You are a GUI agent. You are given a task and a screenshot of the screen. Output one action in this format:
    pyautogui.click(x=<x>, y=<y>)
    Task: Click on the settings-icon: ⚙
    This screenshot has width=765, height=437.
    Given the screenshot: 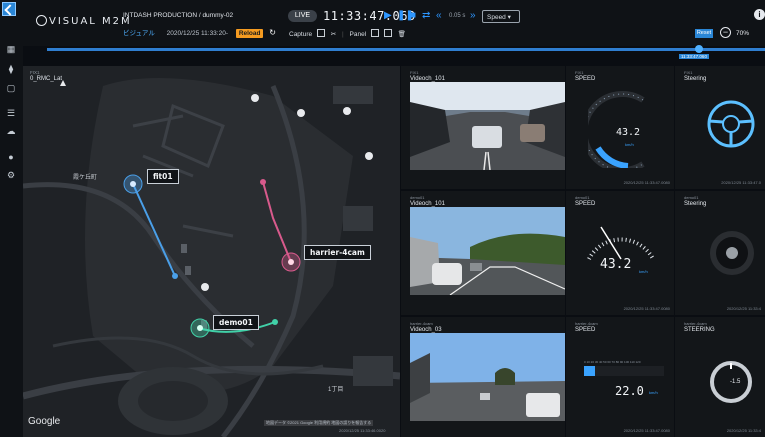 What is the action you would take?
    pyautogui.click(x=11, y=175)
    